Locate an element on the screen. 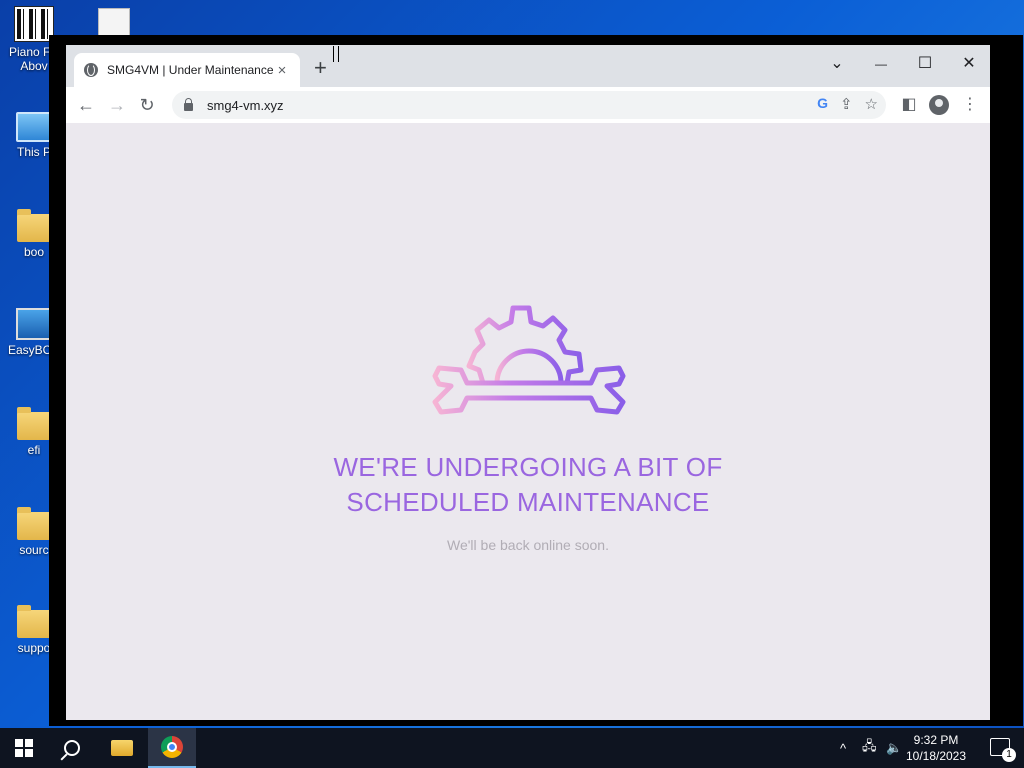 The width and height of the screenshot is (1024, 768). maximize-button: ☐ is located at coordinates (925, 64).